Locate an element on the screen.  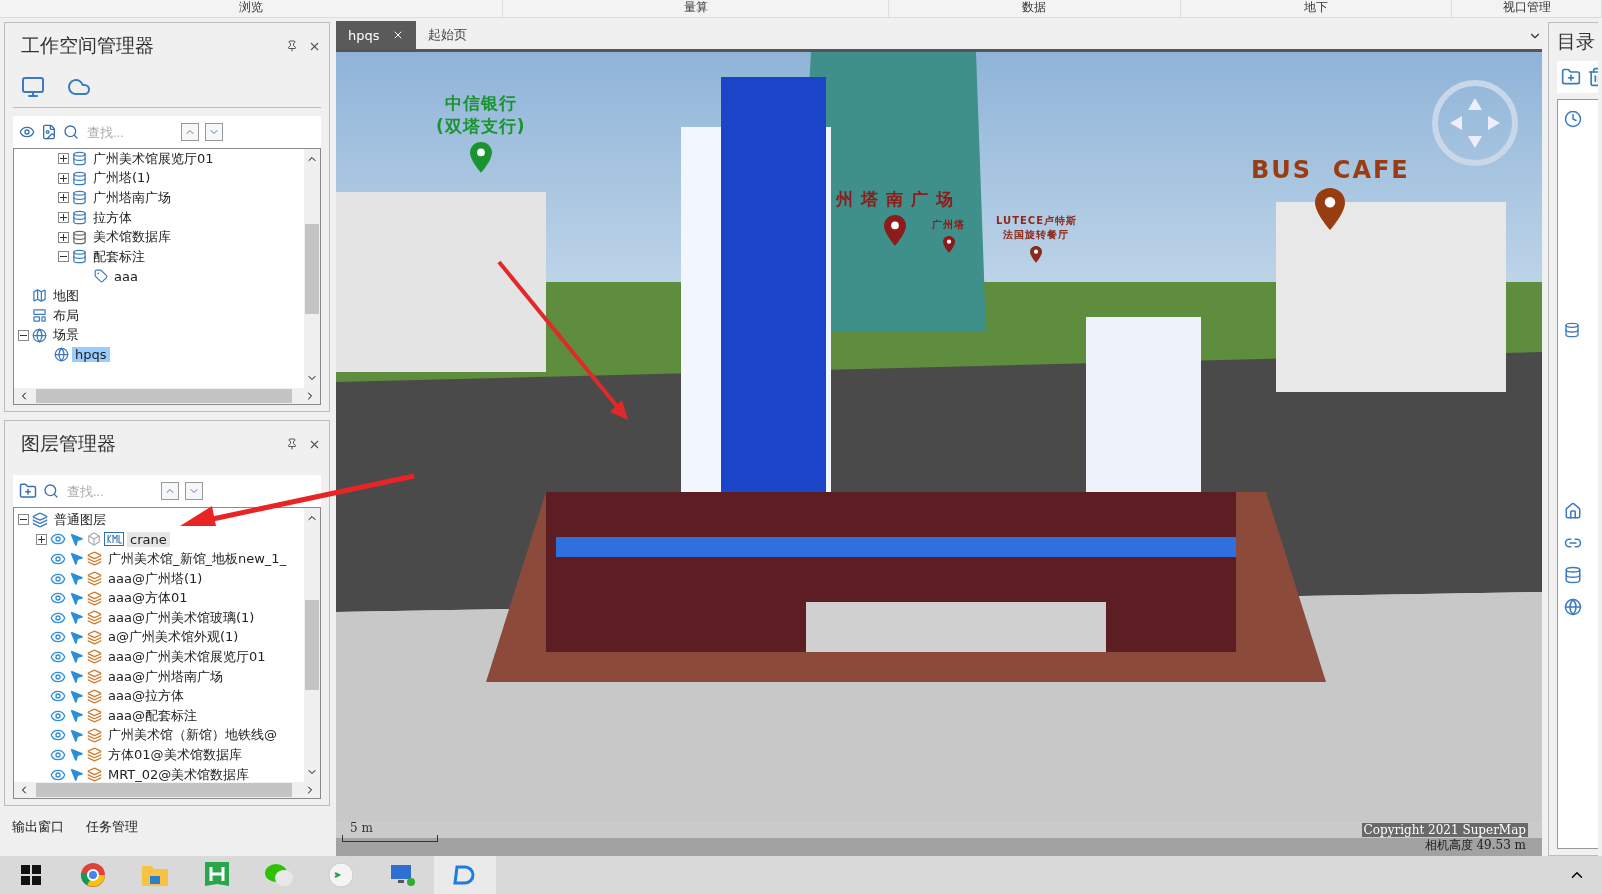
document-tab: 起始页 is located at coordinates (447, 35).